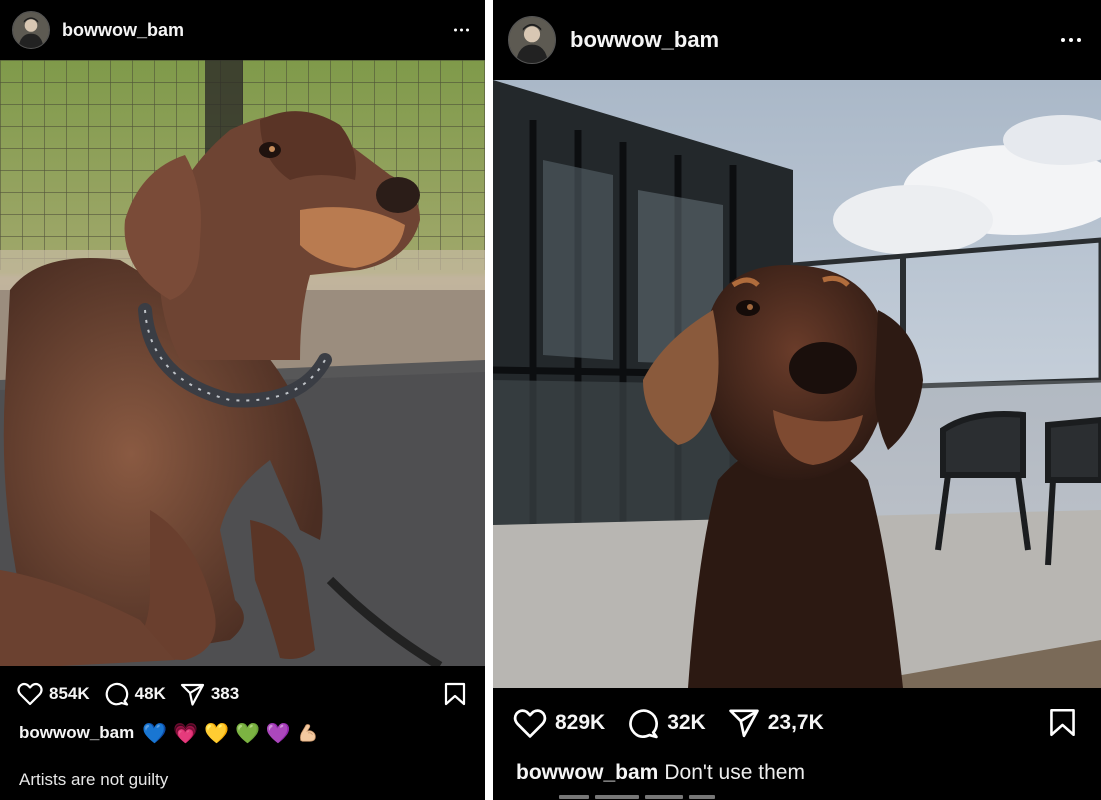 Image resolution: width=1101 pixels, height=800 pixels. I want to click on action-bar: 854K 48K 383, so click(242, 694).